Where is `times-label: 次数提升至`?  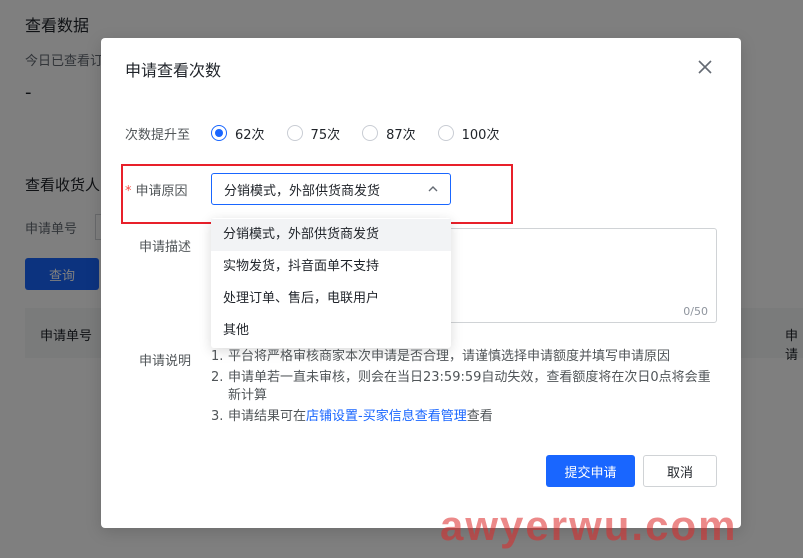 times-label: 次数提升至 is located at coordinates (158, 135).